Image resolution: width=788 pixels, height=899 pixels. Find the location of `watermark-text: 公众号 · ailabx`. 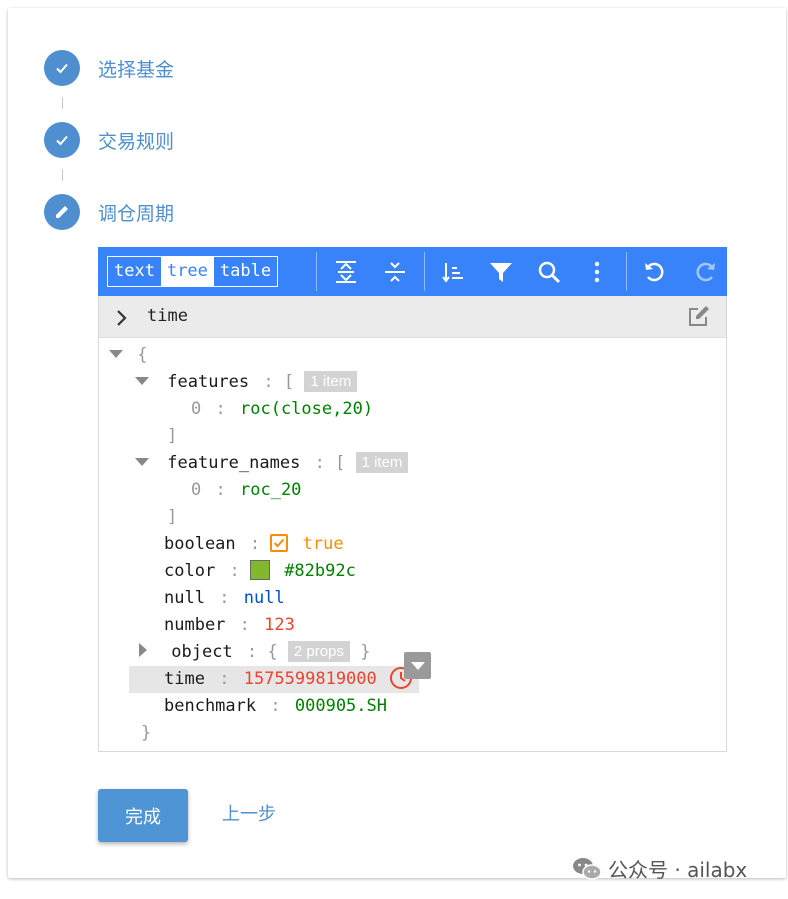

watermark-text: 公众号 · ailabx is located at coordinates (678, 870).